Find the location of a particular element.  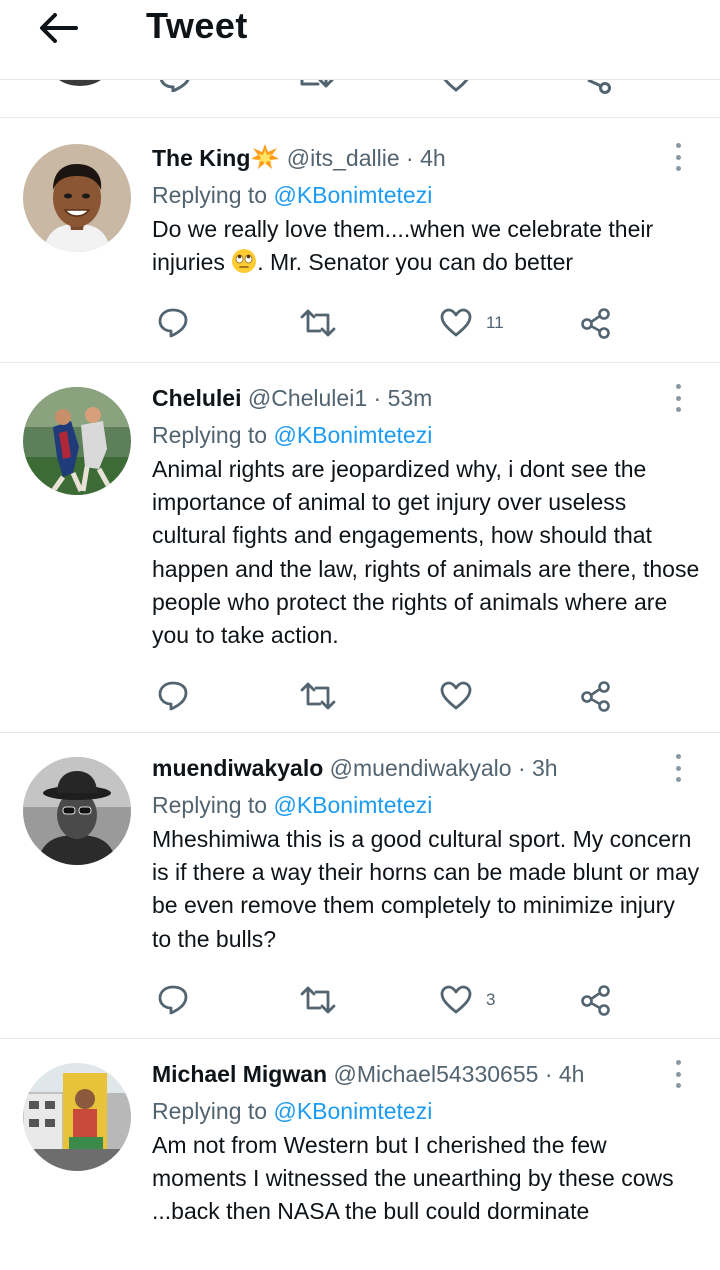

back-button is located at coordinates (58, 28).